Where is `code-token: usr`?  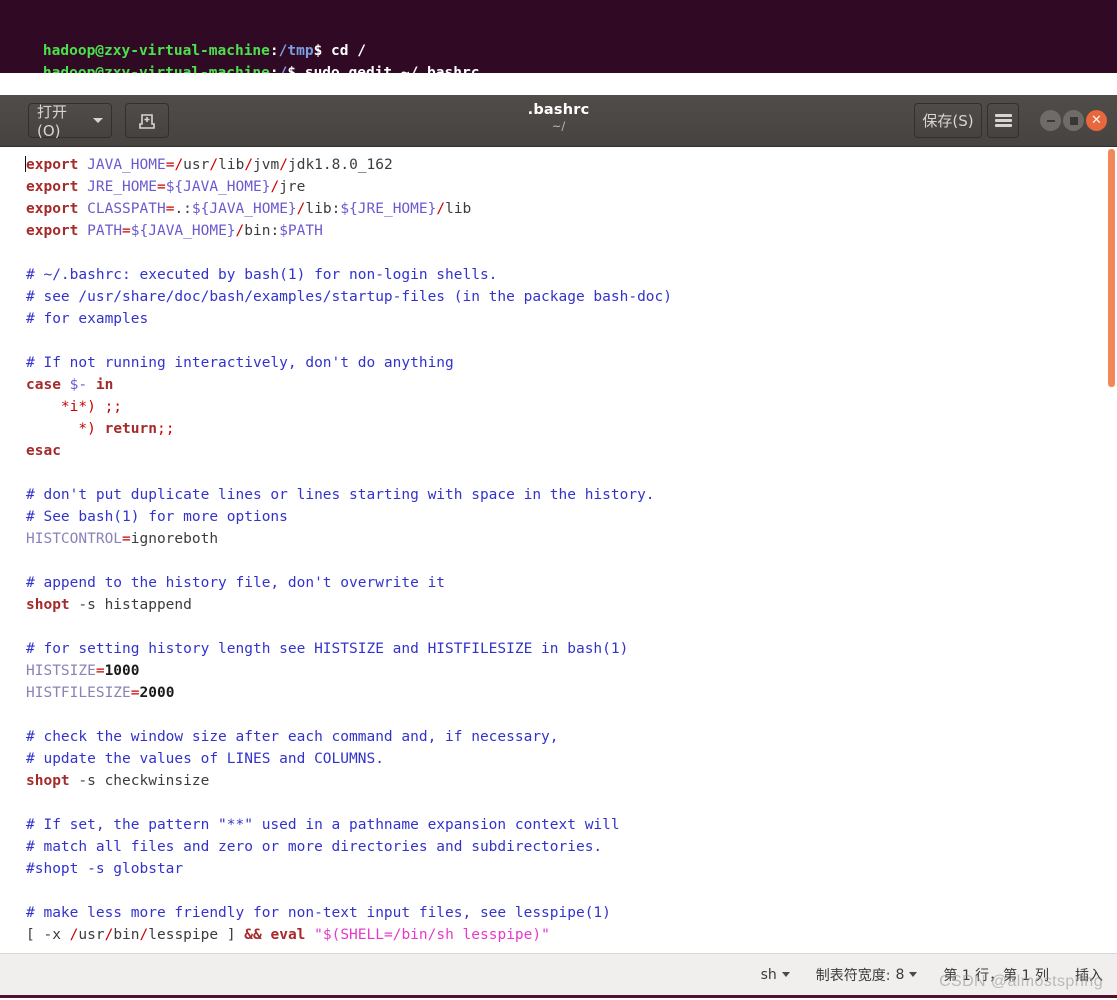 code-token: usr is located at coordinates (91, 935).